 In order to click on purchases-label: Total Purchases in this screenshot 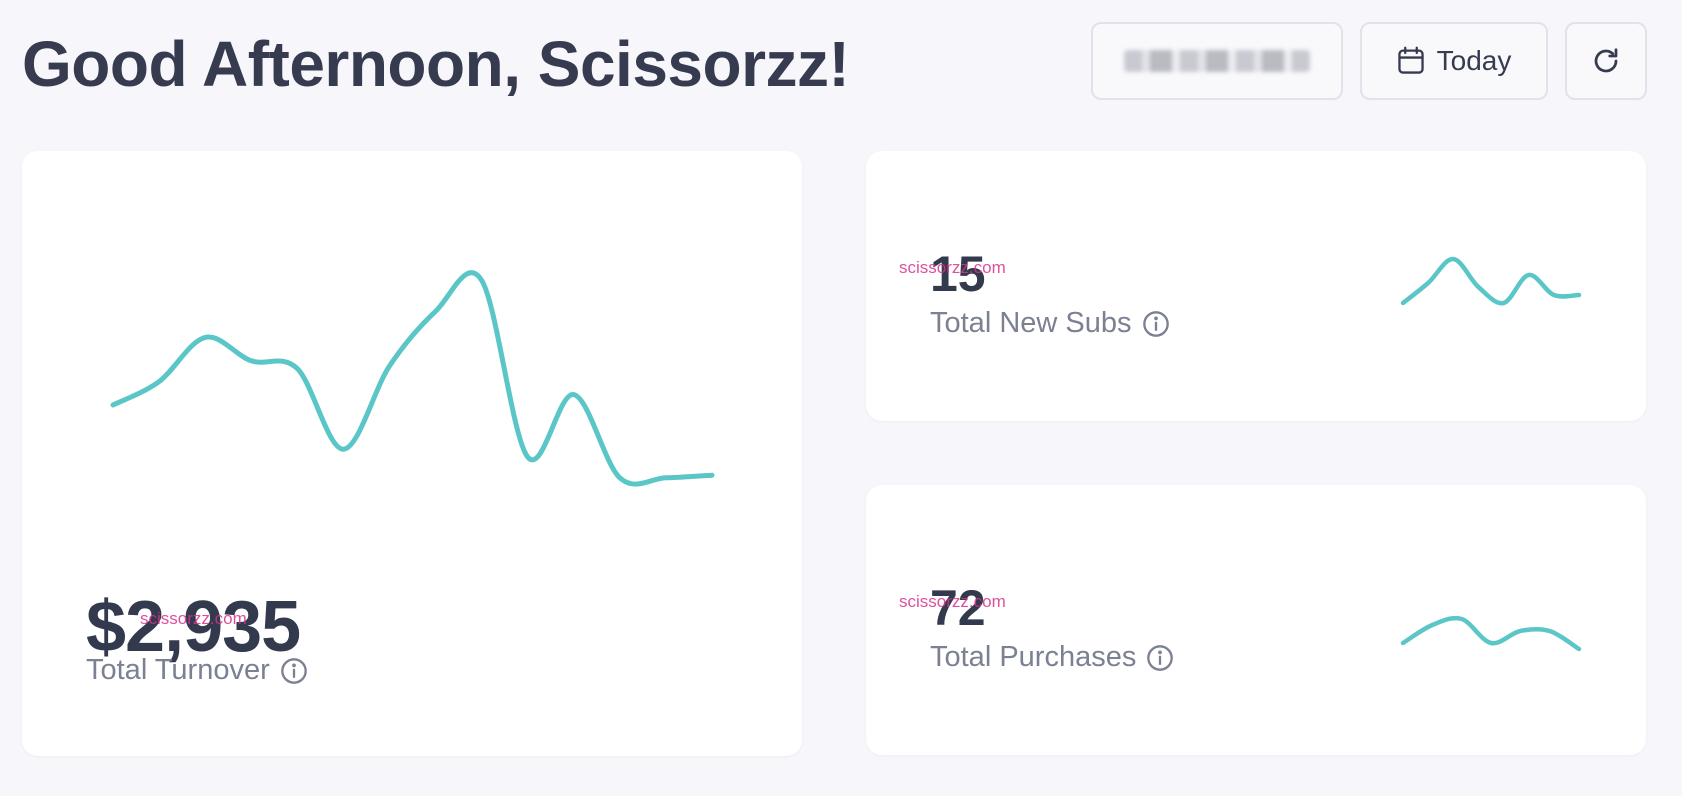, I will do `click(1033, 657)`.